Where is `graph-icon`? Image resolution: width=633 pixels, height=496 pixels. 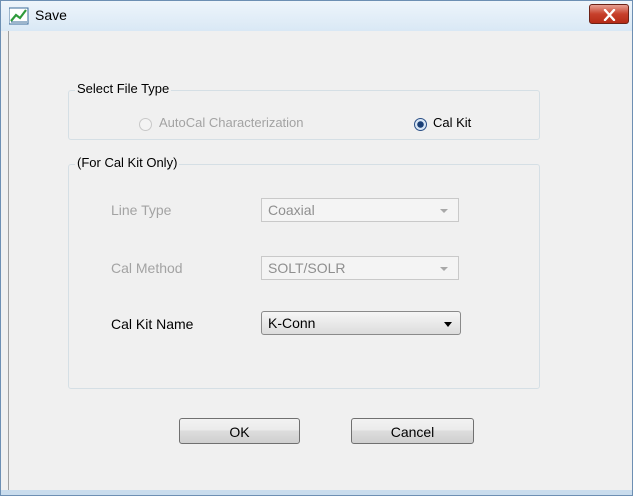 graph-icon is located at coordinates (19, 16).